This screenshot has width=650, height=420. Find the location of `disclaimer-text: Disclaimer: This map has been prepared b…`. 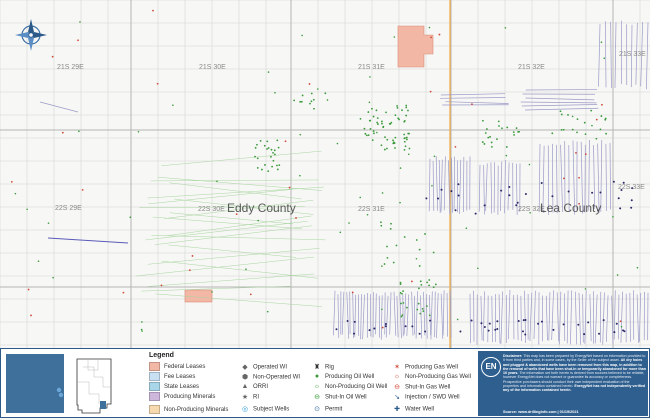

disclaimer-text: Disclaimer: This map has been prepared b… is located at coordinates (574, 373).